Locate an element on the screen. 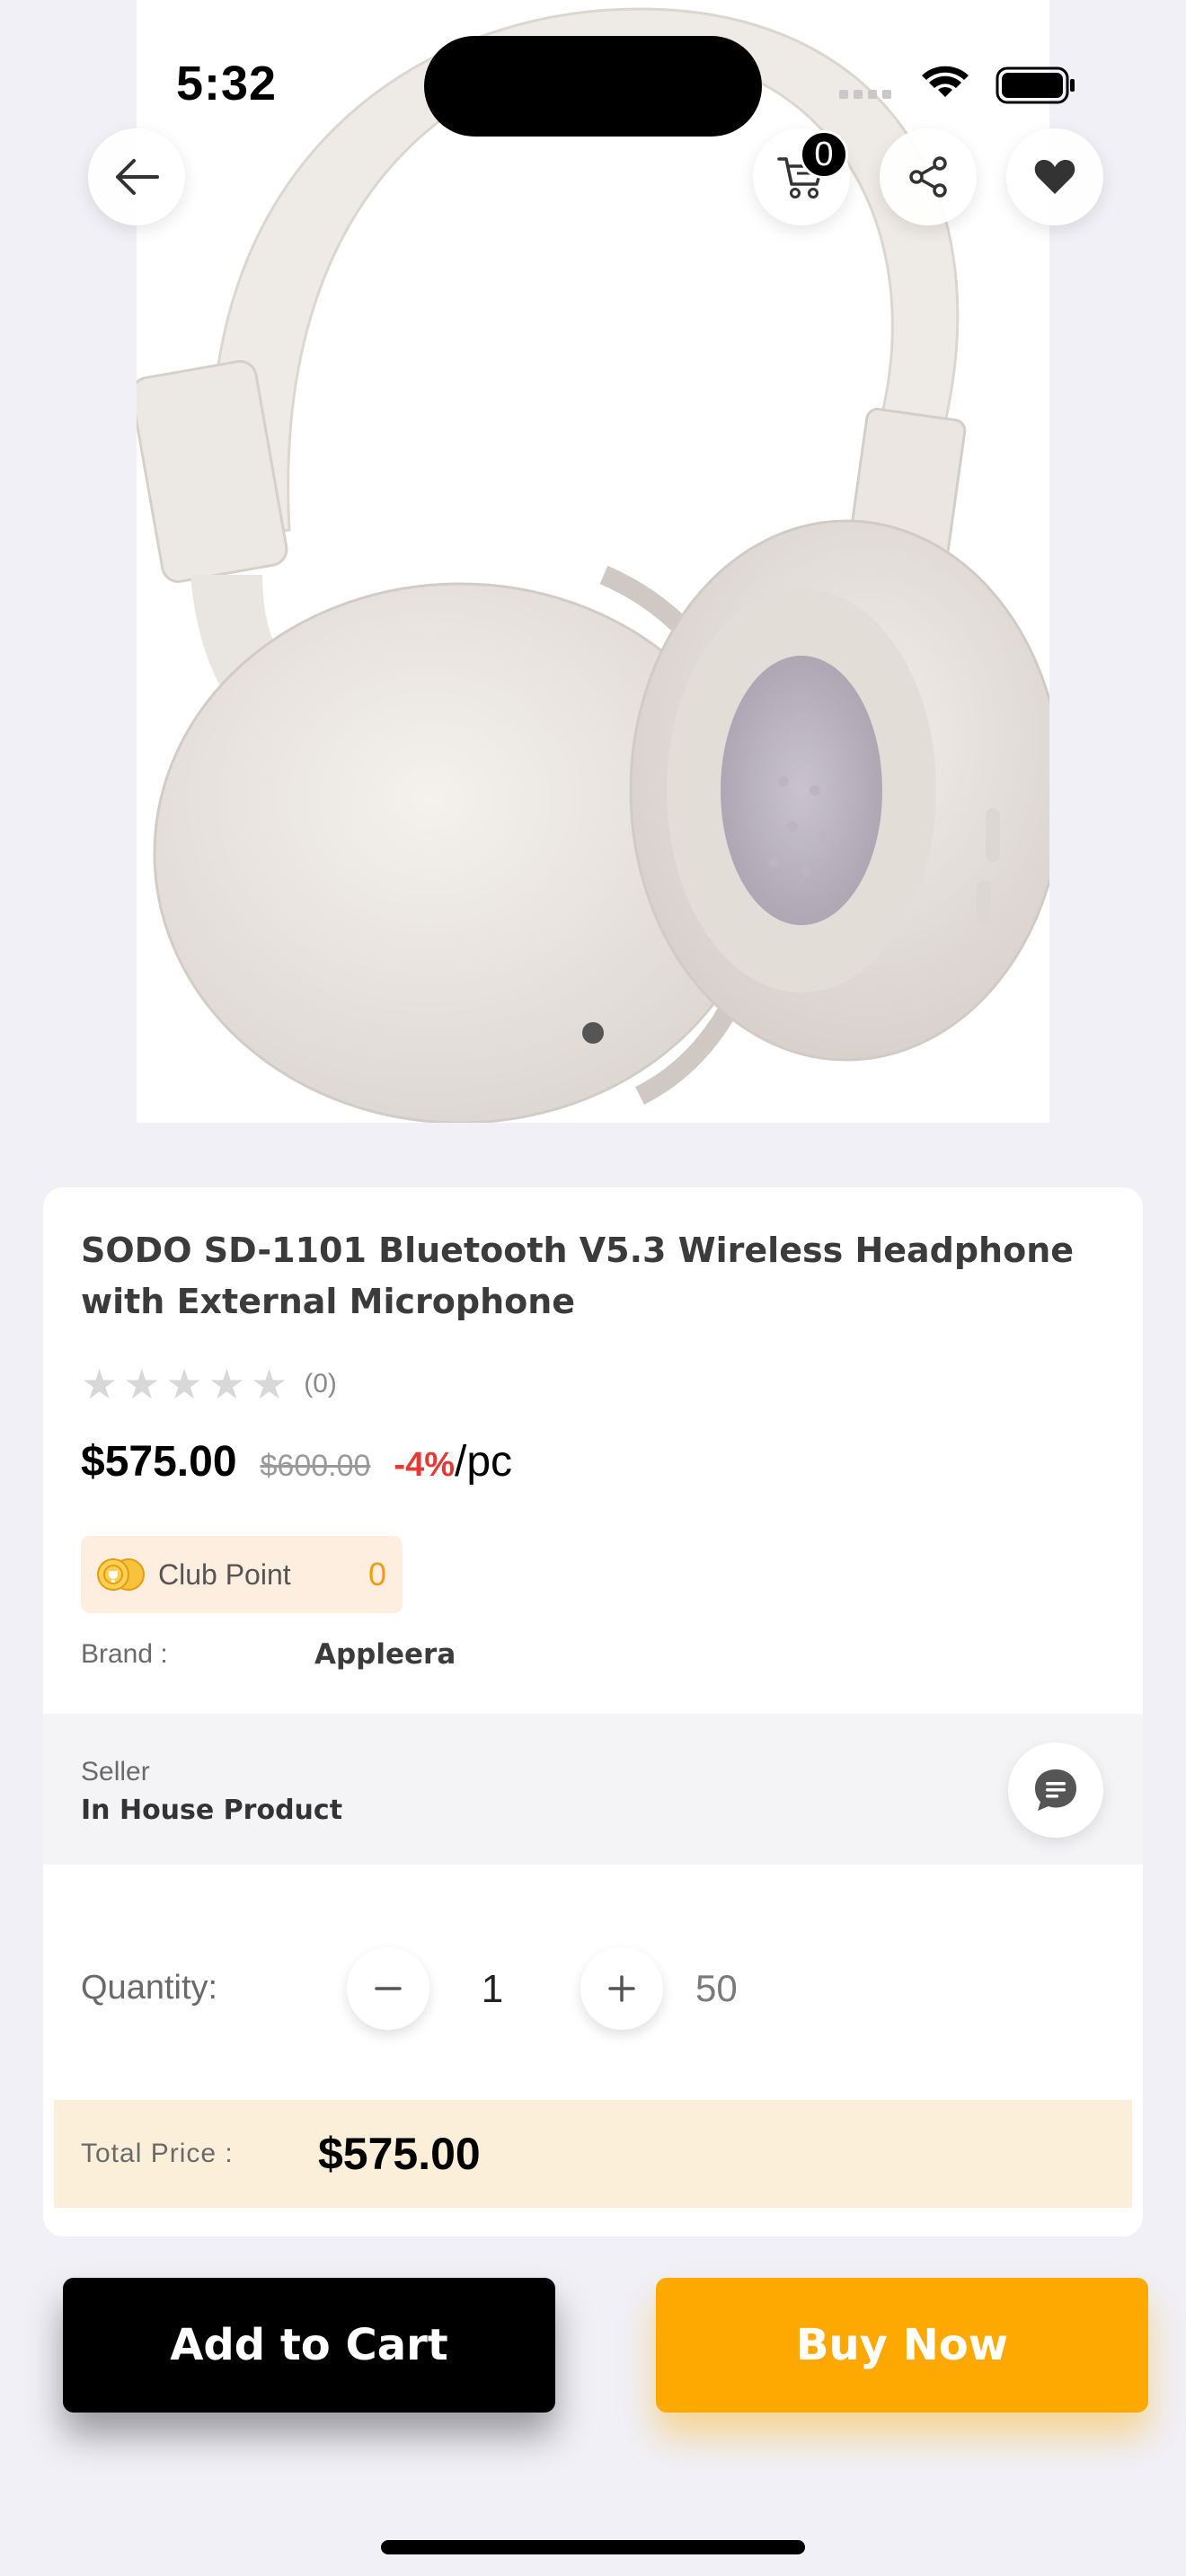 This screenshot has height=2576, width=1186. cart-button: 0 is located at coordinates (801, 176).